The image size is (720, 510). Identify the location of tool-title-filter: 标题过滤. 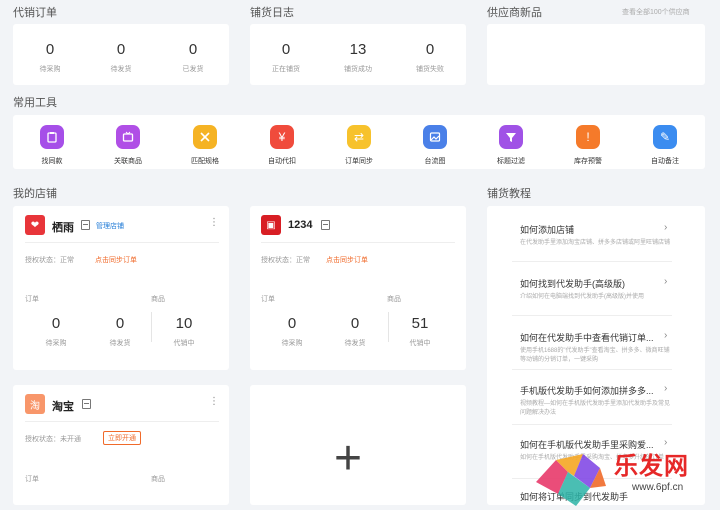
(511, 145).